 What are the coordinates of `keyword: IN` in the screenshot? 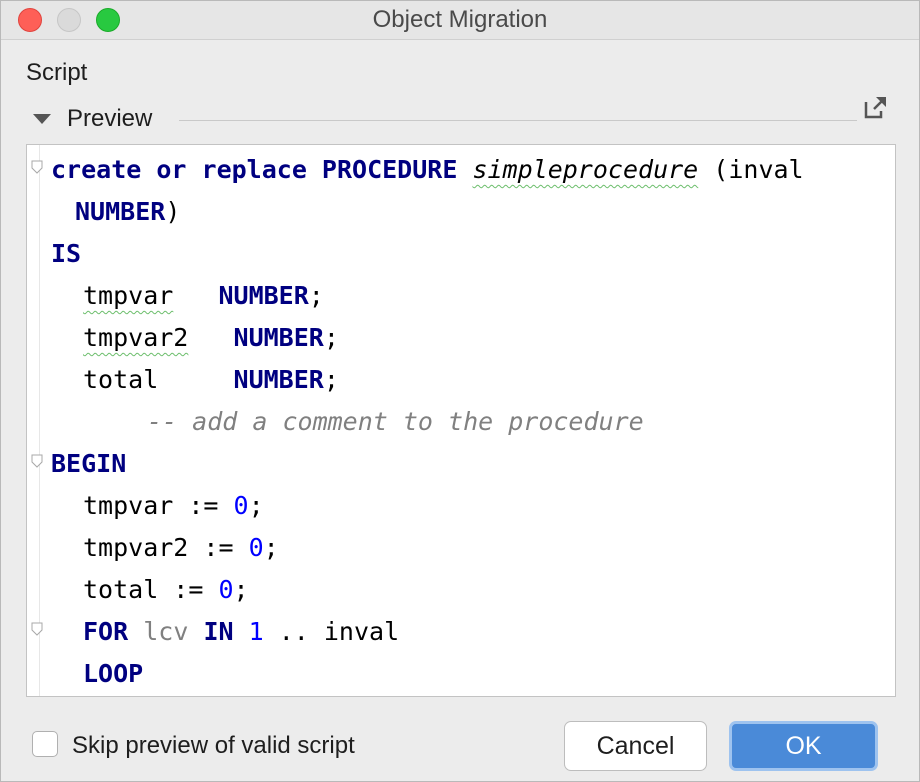 It's located at (218, 631).